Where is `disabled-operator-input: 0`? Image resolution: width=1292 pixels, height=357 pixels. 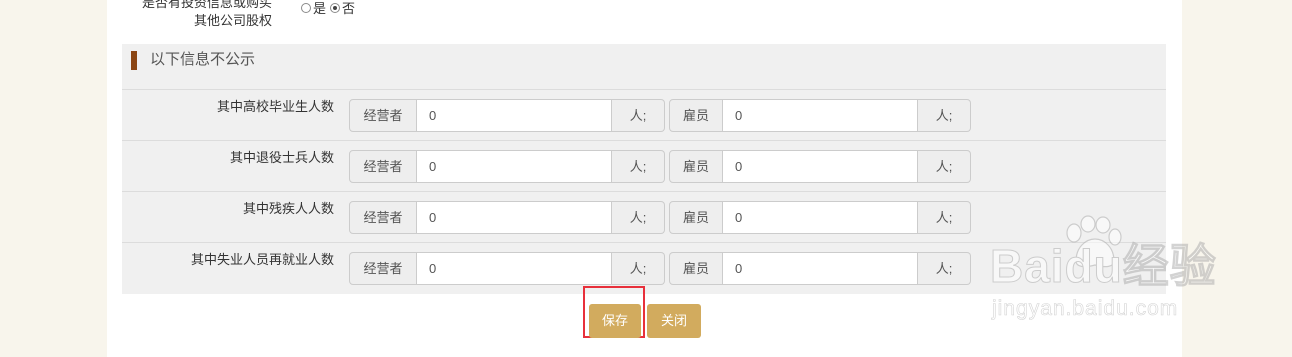 disabled-operator-input: 0 is located at coordinates (514, 217).